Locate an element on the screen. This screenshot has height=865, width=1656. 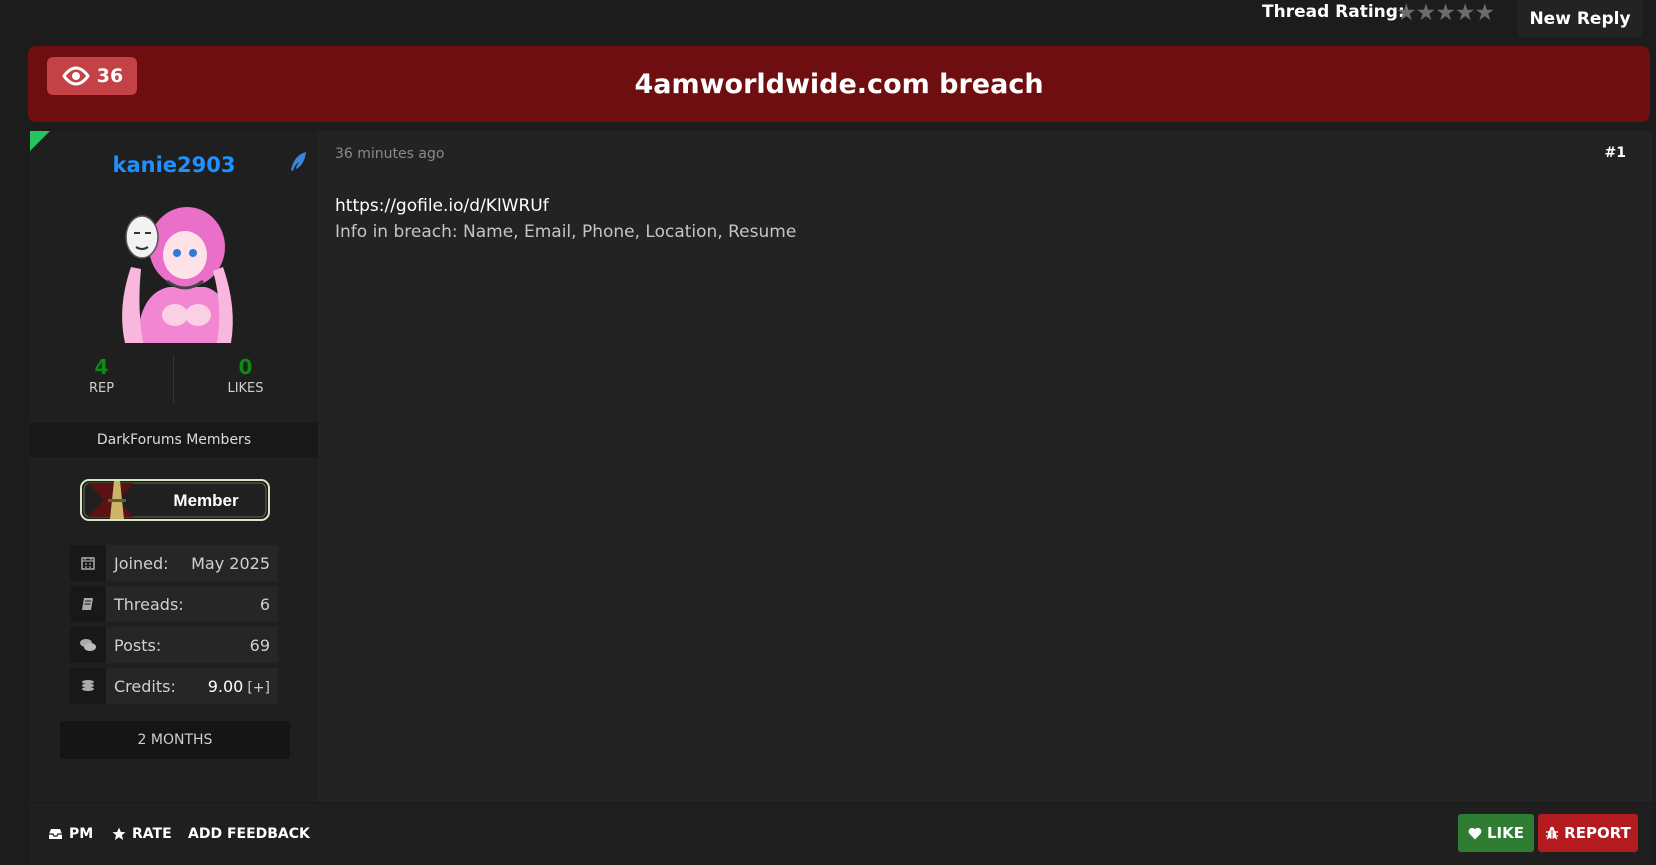
report-button: REPORT is located at coordinates (1588, 833).